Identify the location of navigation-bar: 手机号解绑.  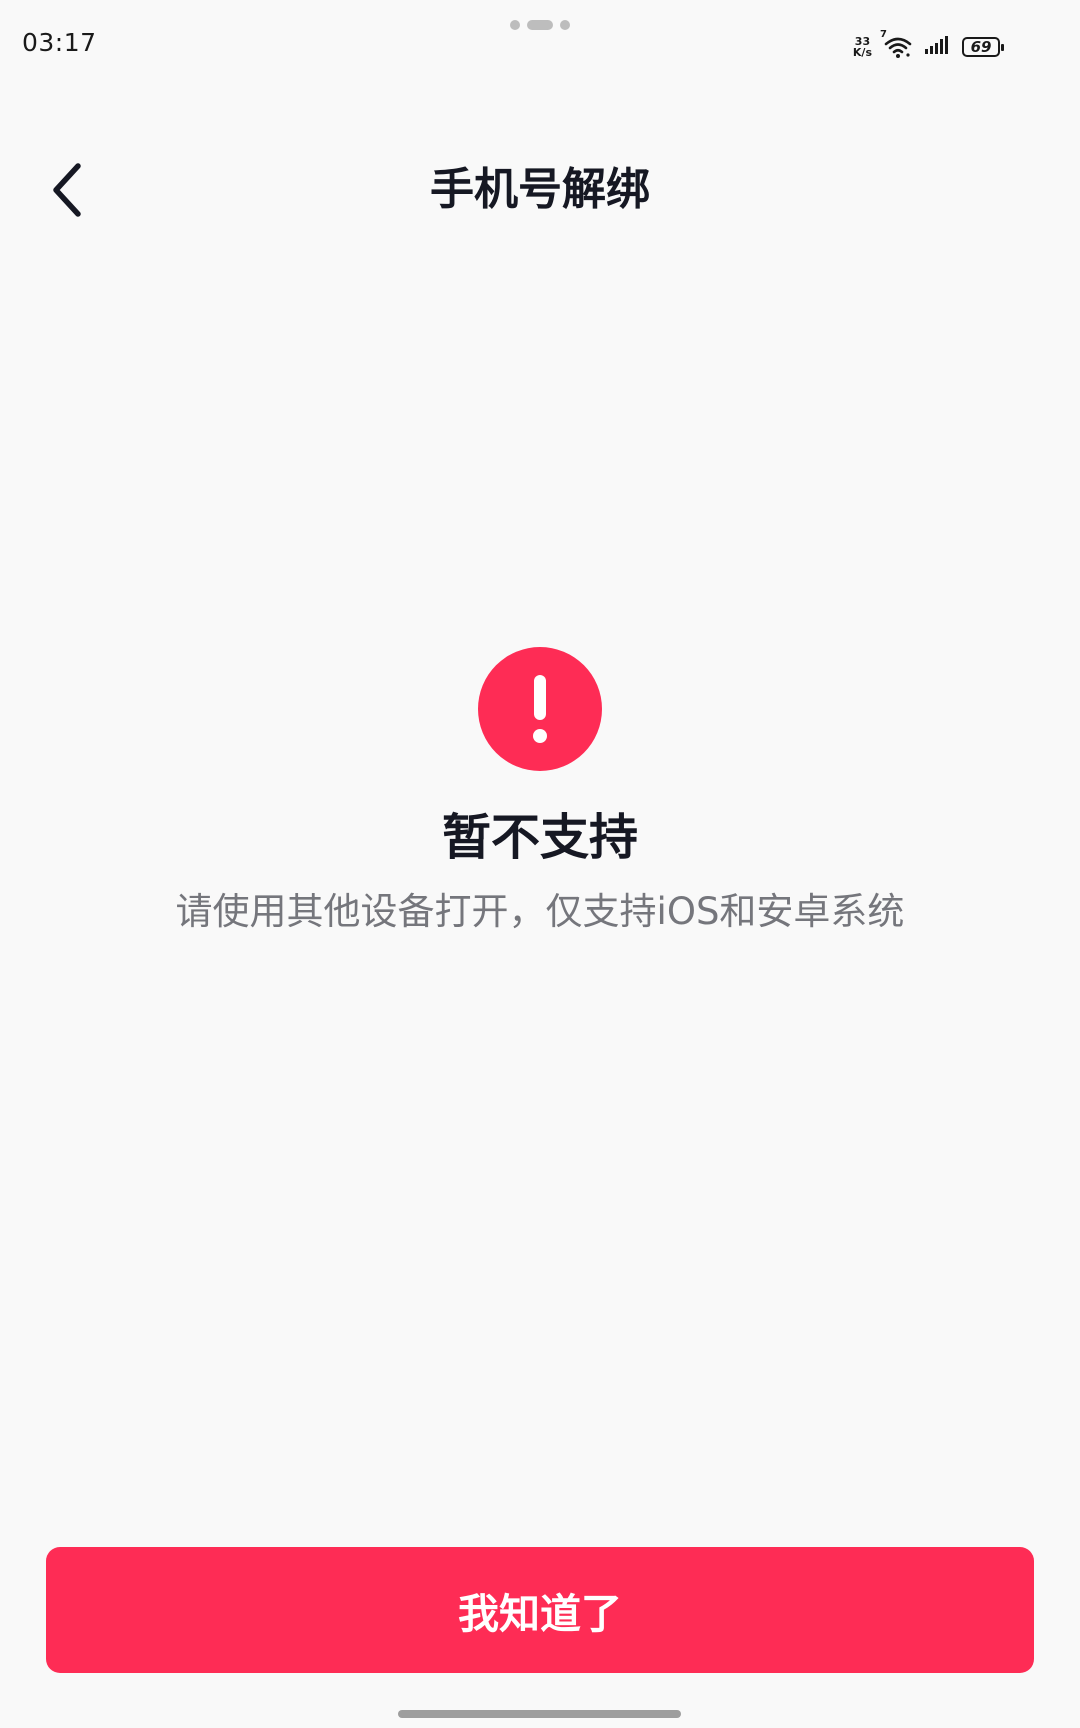
(540, 190).